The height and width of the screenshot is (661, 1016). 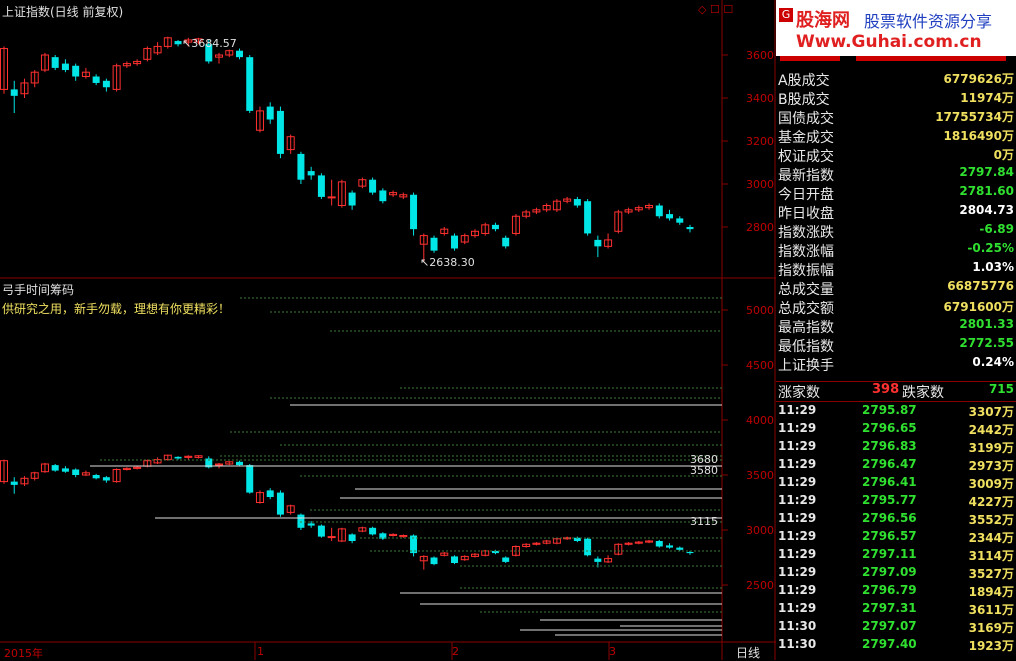 What do you see at coordinates (896, 250) in the screenshot?
I see `stat-row: 指数涨幅 -0.25%` at bounding box center [896, 250].